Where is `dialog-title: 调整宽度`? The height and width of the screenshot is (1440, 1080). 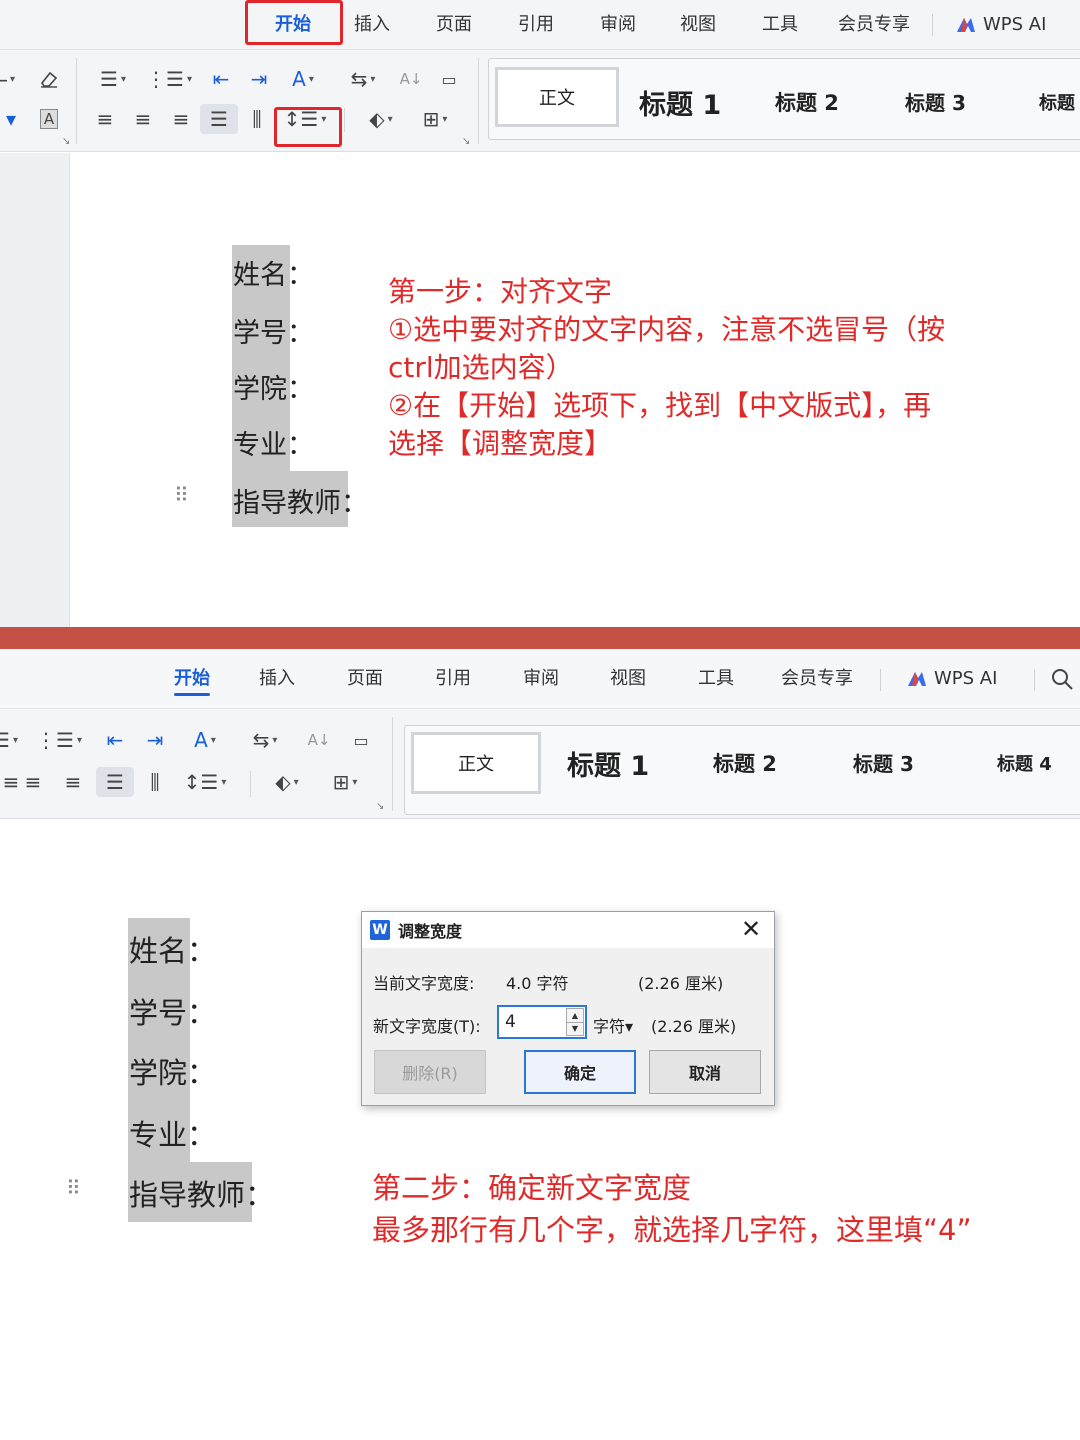
dialog-title: 调整宽度 is located at coordinates (430, 931).